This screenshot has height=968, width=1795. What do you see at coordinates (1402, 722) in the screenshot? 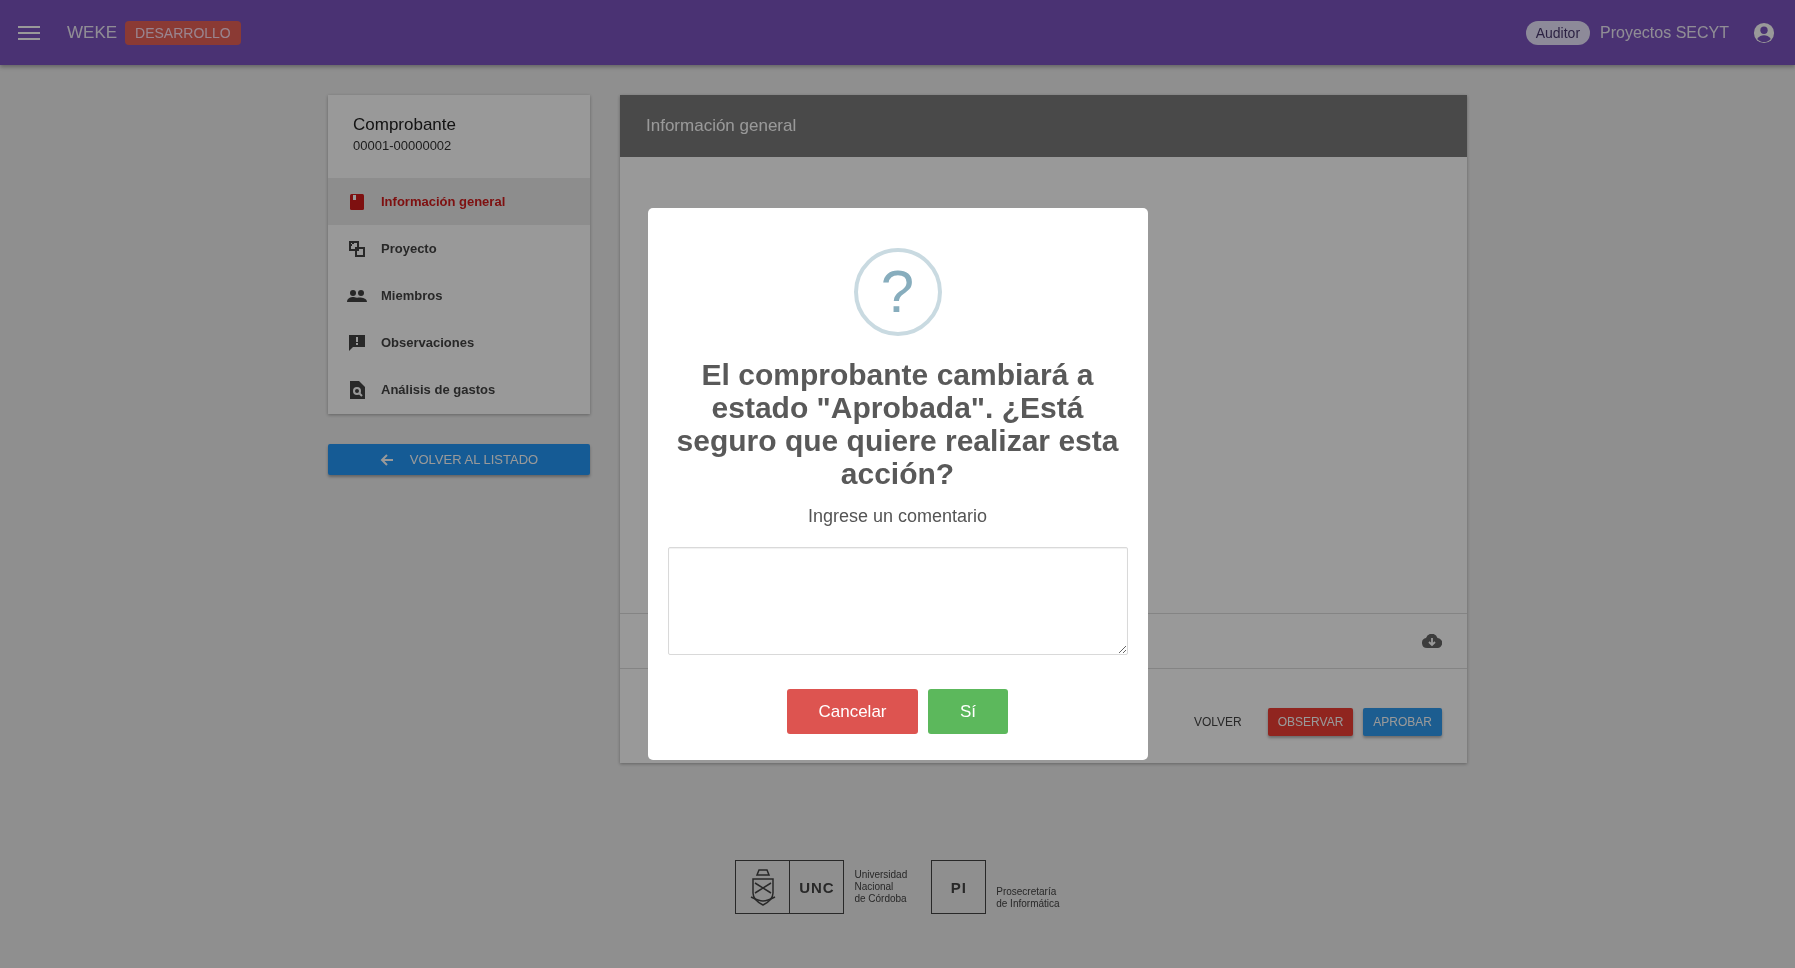
I see `approve-button: APROBAR` at bounding box center [1402, 722].